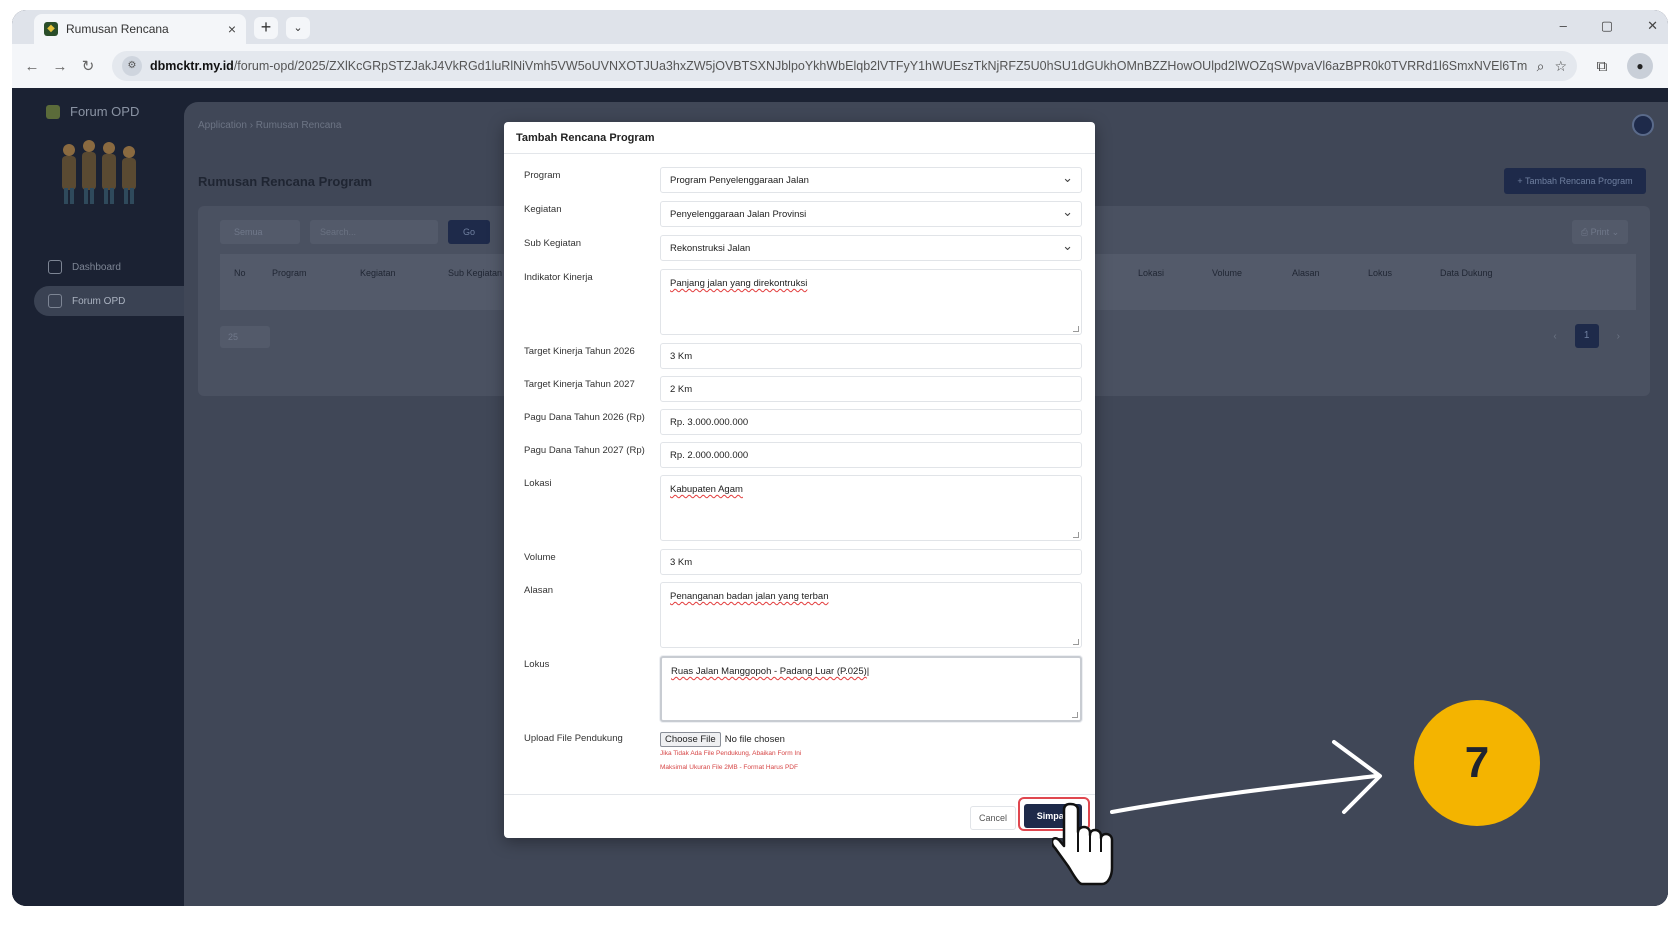 The height and width of the screenshot is (941, 1668). Describe the element at coordinates (1083, 844) in the screenshot. I see `hand-cursor-icon` at that location.